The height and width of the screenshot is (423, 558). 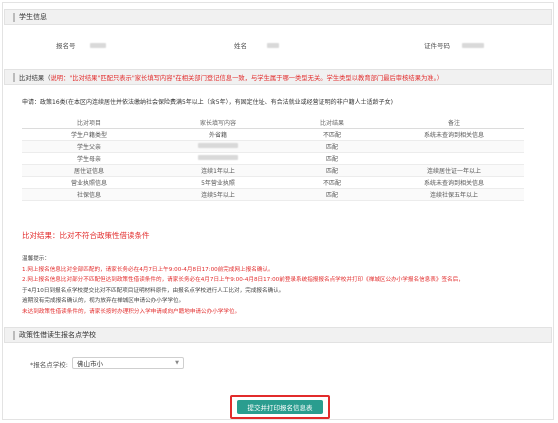 I want to click on conclusion-text: 比对结果：比对不符合政策性借读条件, so click(x=86, y=235).